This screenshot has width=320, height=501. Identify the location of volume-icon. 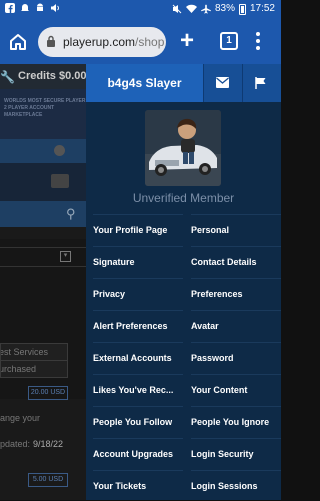
(55, 8).